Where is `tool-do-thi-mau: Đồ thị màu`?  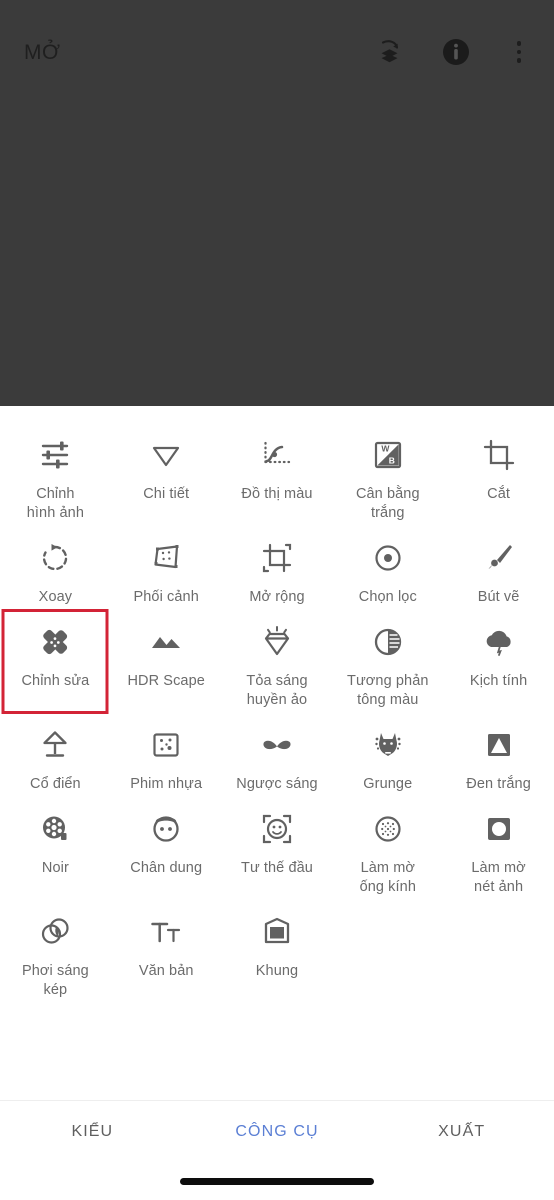
tool-do-thi-mau: Đồ thị màu is located at coordinates (277, 471).